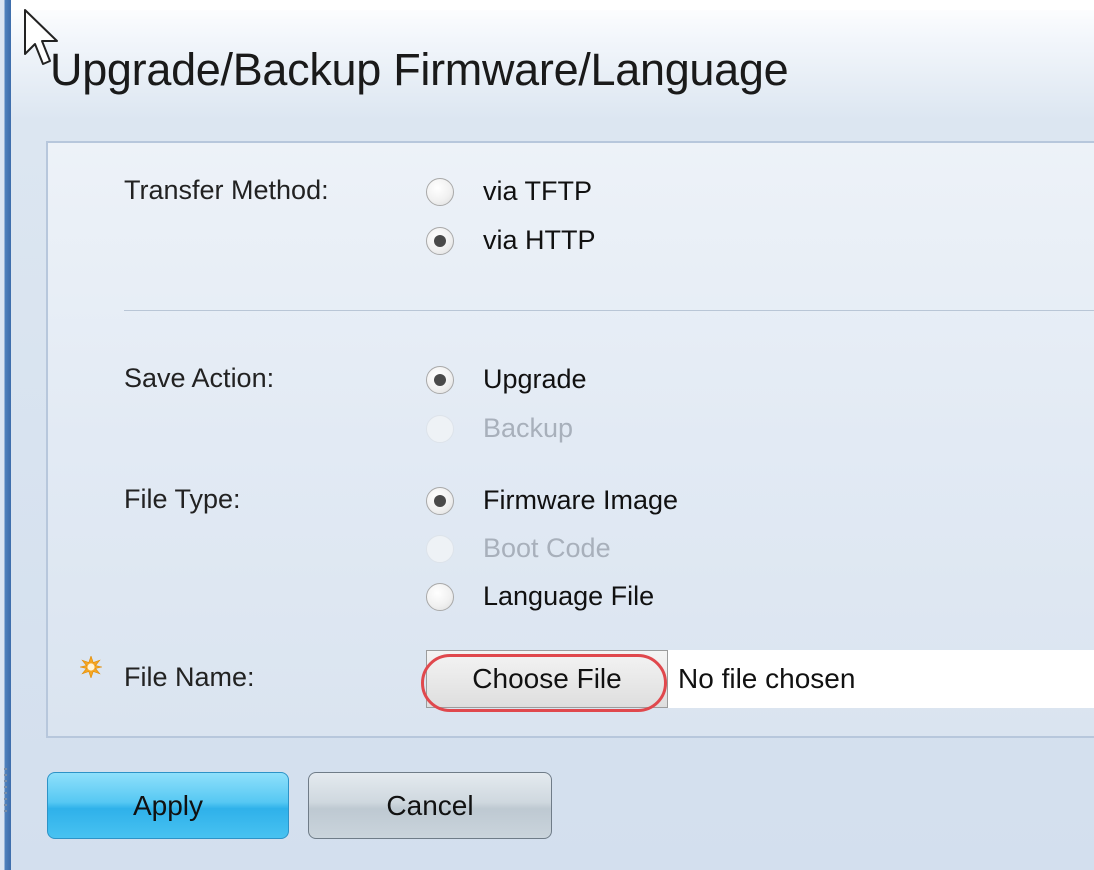 This screenshot has width=1094, height=870. Describe the element at coordinates (199, 378) in the screenshot. I see `save-action-label: Save Action:` at that location.